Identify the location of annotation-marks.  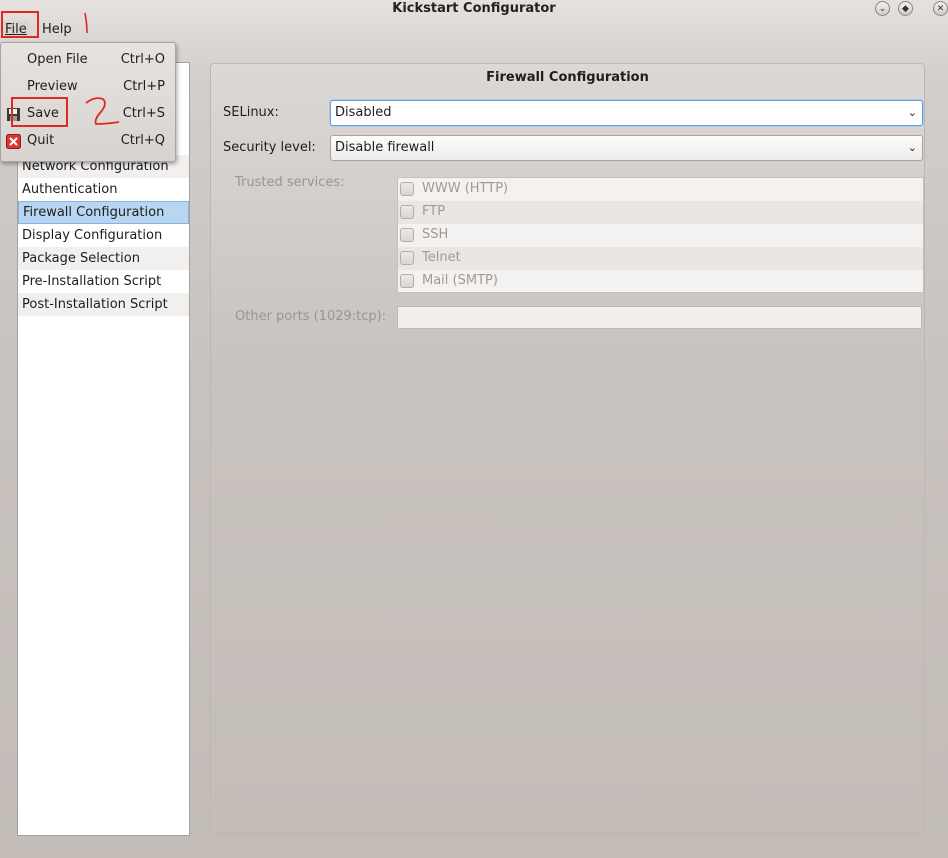
(102, 68).